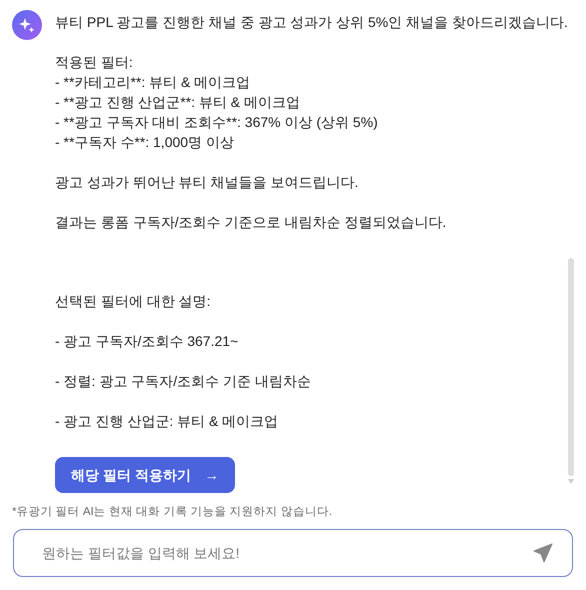  I want to click on arrow-icon: →, so click(211, 475).